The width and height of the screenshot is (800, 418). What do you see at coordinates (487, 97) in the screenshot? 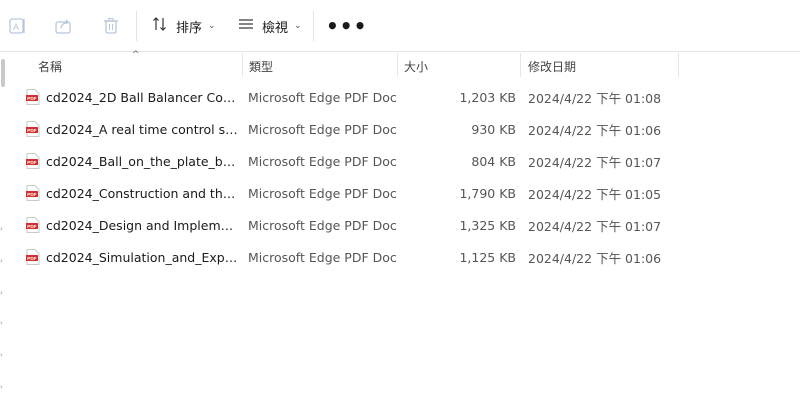
I see `file-size: 1,203 KB` at bounding box center [487, 97].